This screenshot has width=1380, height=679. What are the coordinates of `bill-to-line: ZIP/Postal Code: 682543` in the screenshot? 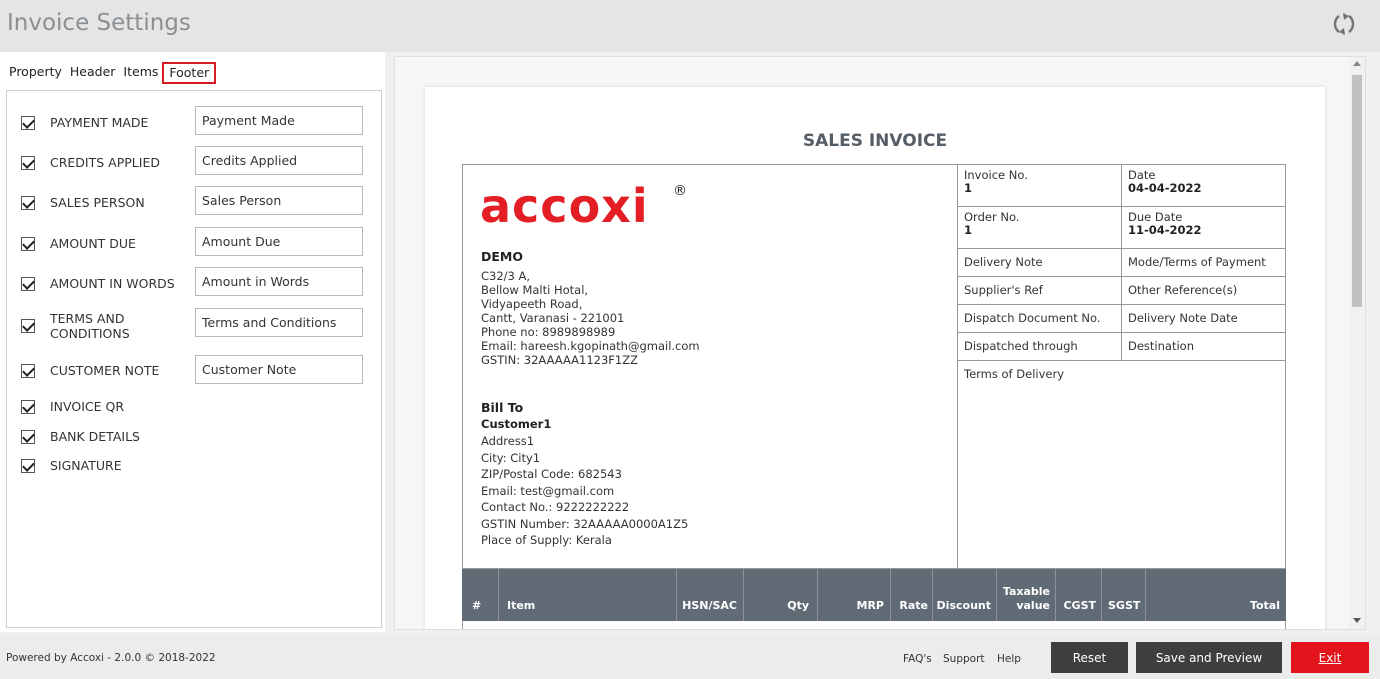 It's located at (551, 474).